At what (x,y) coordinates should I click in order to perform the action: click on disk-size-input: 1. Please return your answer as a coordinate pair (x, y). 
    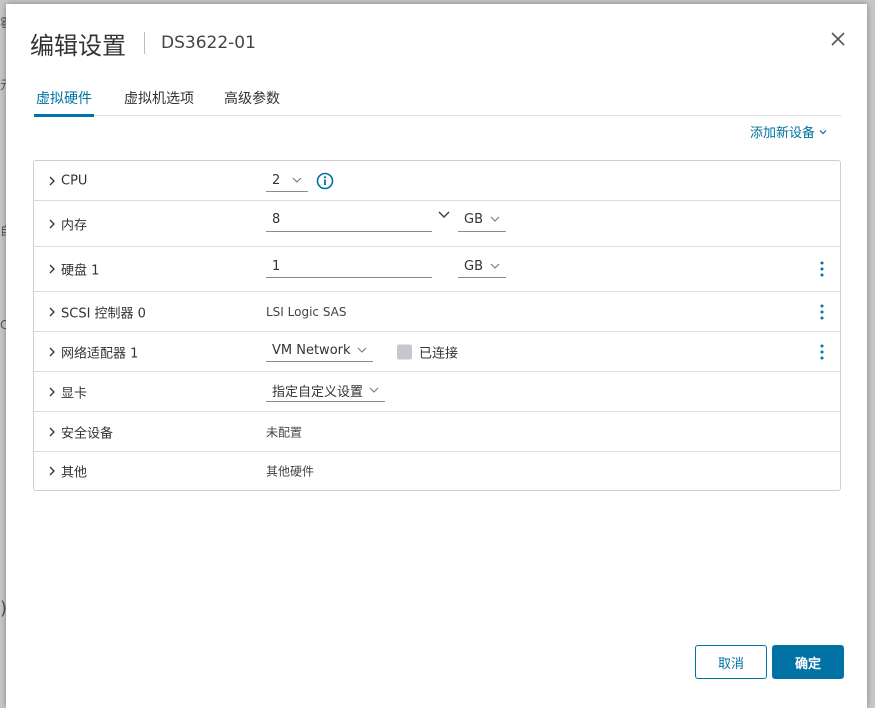
    Looking at the image, I should click on (349, 266).